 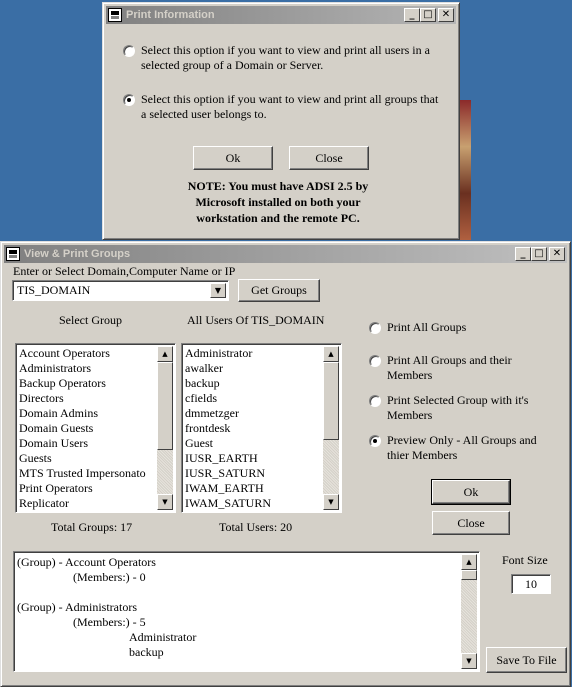 I want to click on all-users-header: All Users Of TIS_DOMAIN, so click(x=256, y=320).